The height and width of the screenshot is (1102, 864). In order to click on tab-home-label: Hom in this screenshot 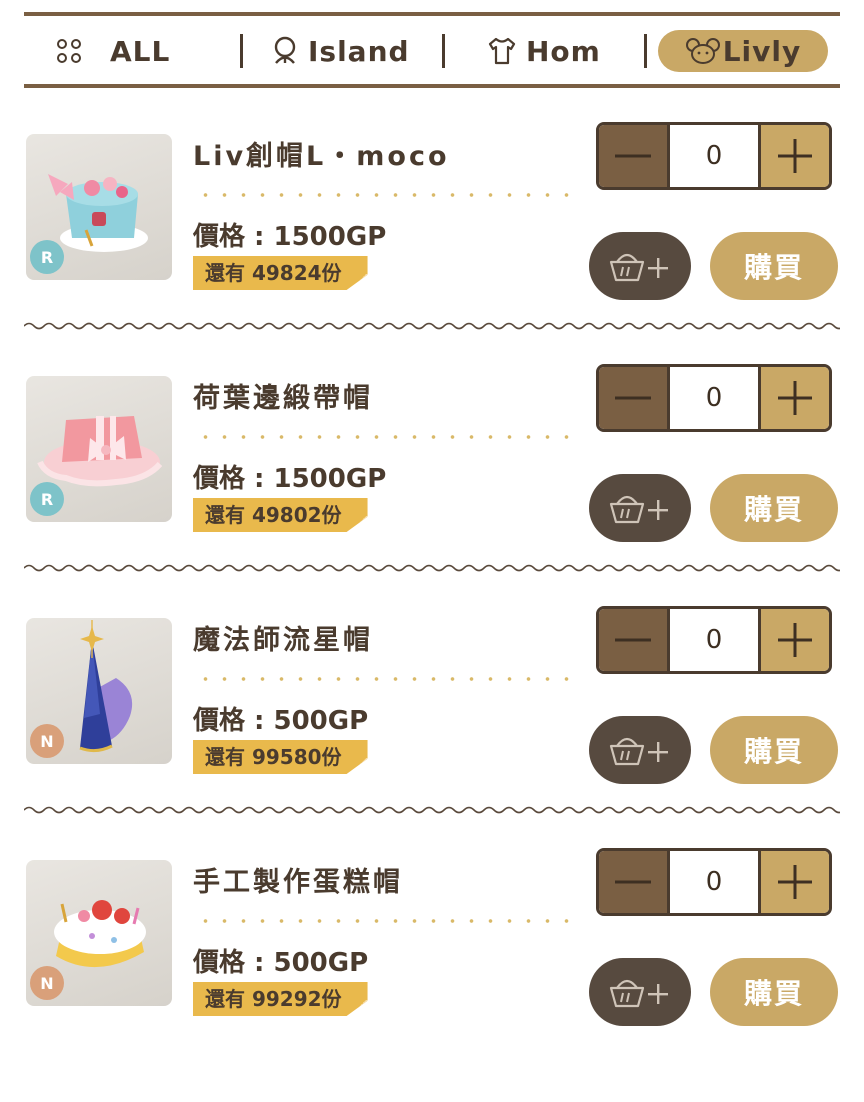, I will do `click(563, 51)`.